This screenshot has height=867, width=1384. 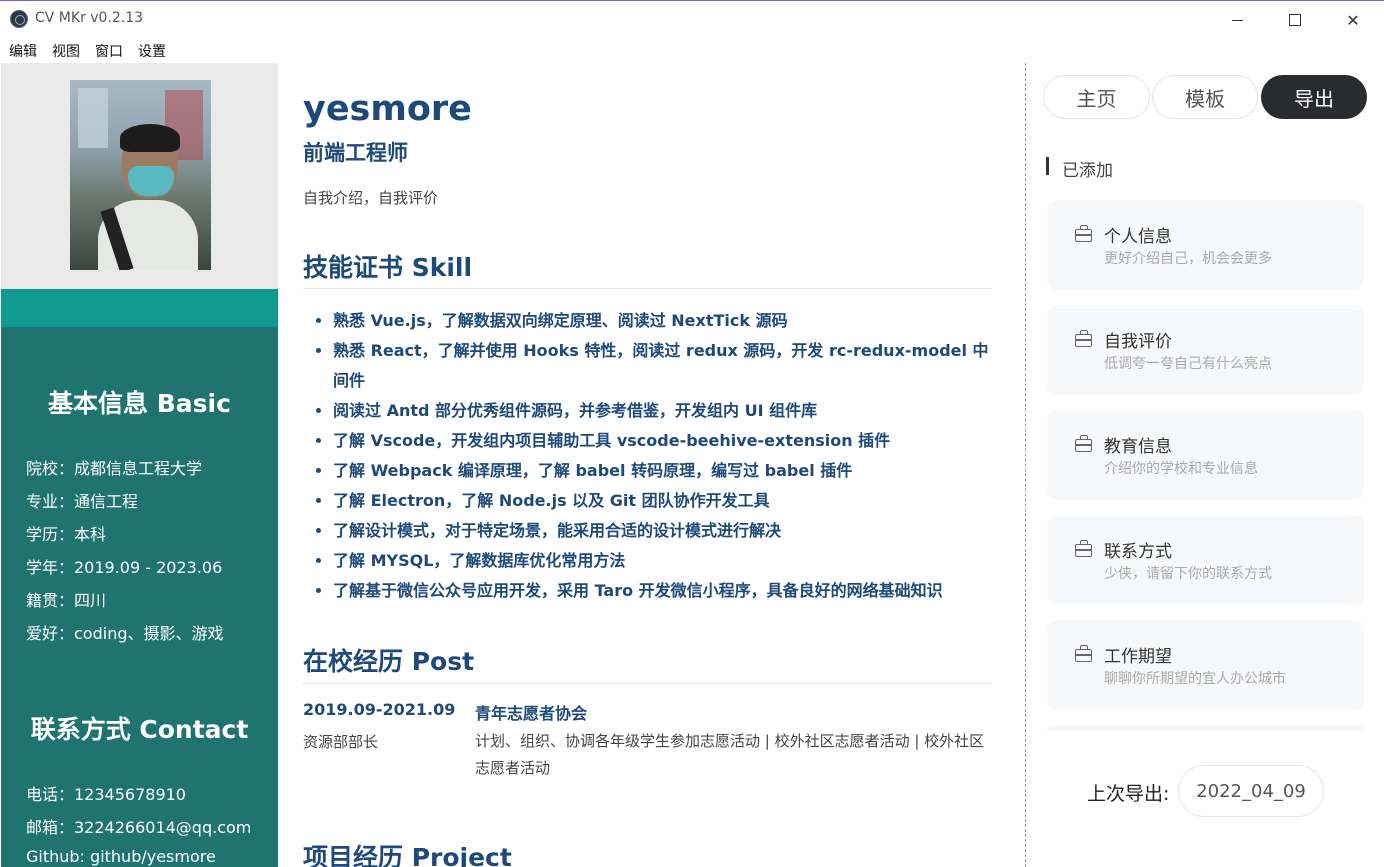 I want to click on close-button: ✕, so click(x=1353, y=20).